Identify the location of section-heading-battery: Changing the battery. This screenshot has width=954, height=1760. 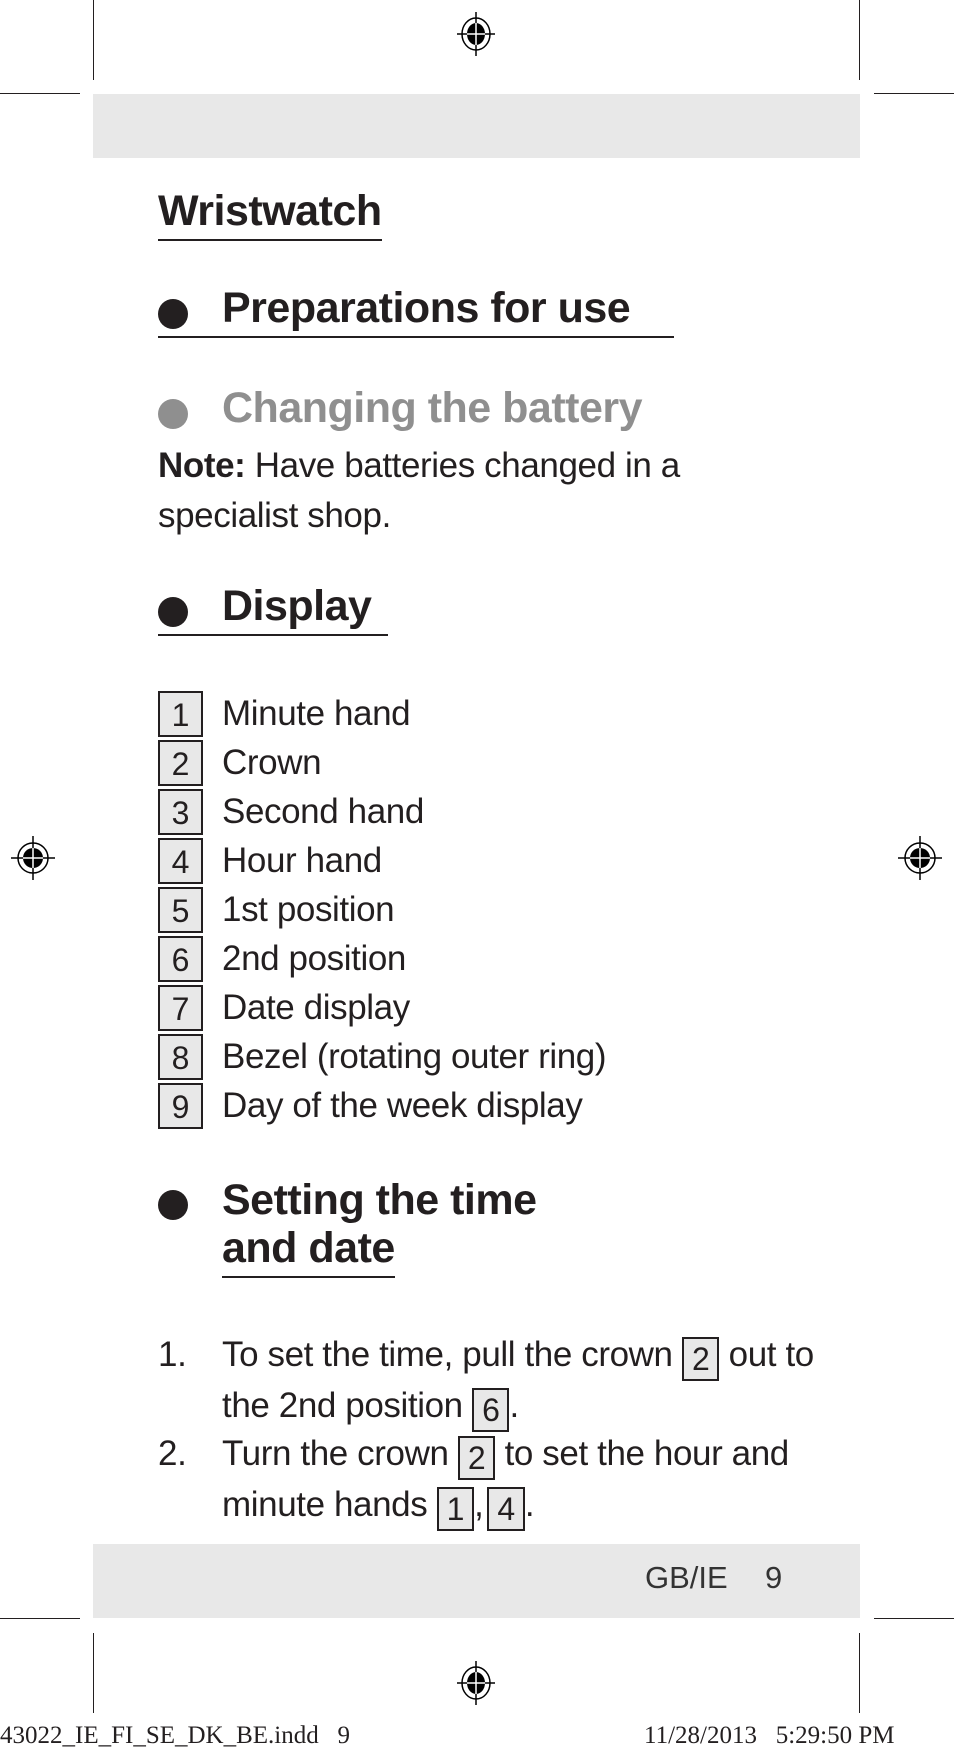
(432, 408).